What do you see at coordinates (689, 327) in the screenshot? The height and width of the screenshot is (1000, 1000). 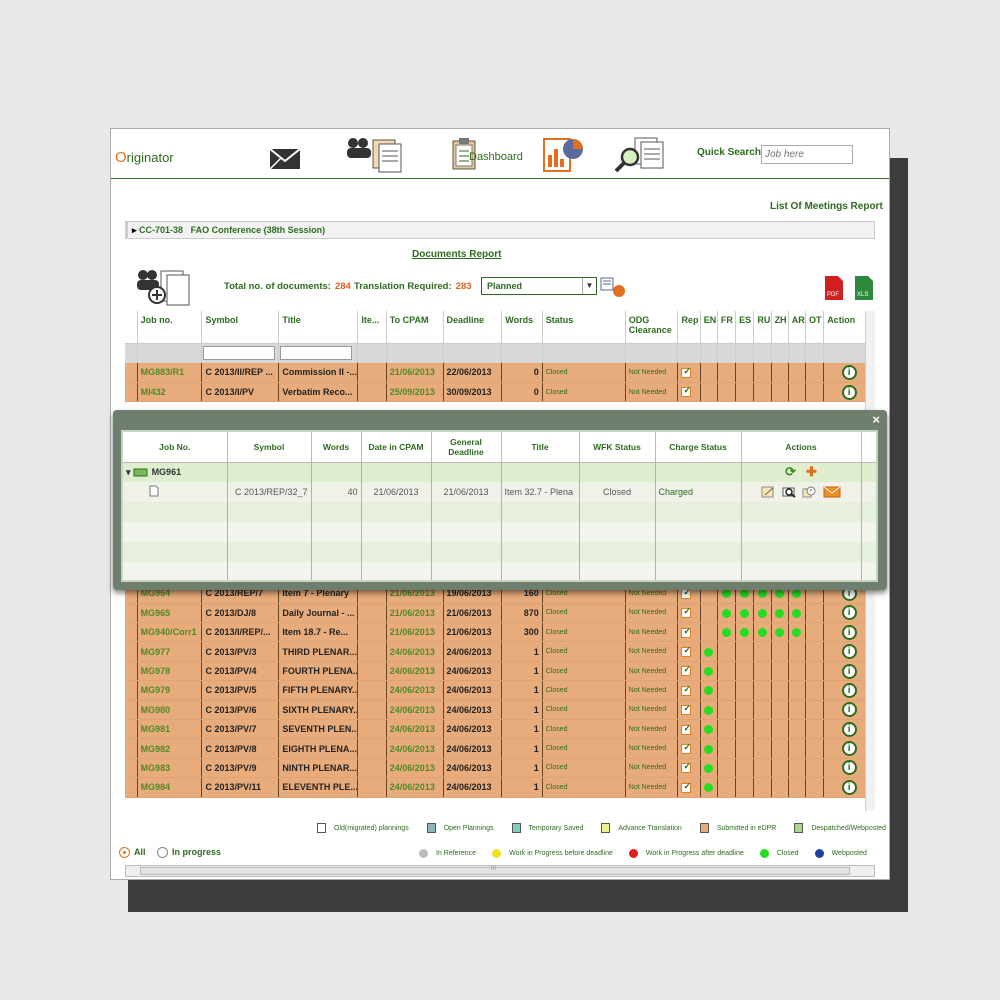 I see `column-header: Rep` at bounding box center [689, 327].